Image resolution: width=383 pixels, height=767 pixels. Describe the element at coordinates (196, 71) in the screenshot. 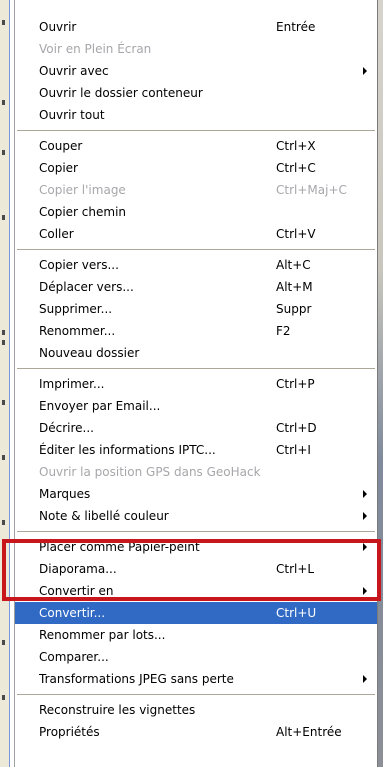

I see `menu-item-ouvrir-avec: Ouvrir avec` at that location.